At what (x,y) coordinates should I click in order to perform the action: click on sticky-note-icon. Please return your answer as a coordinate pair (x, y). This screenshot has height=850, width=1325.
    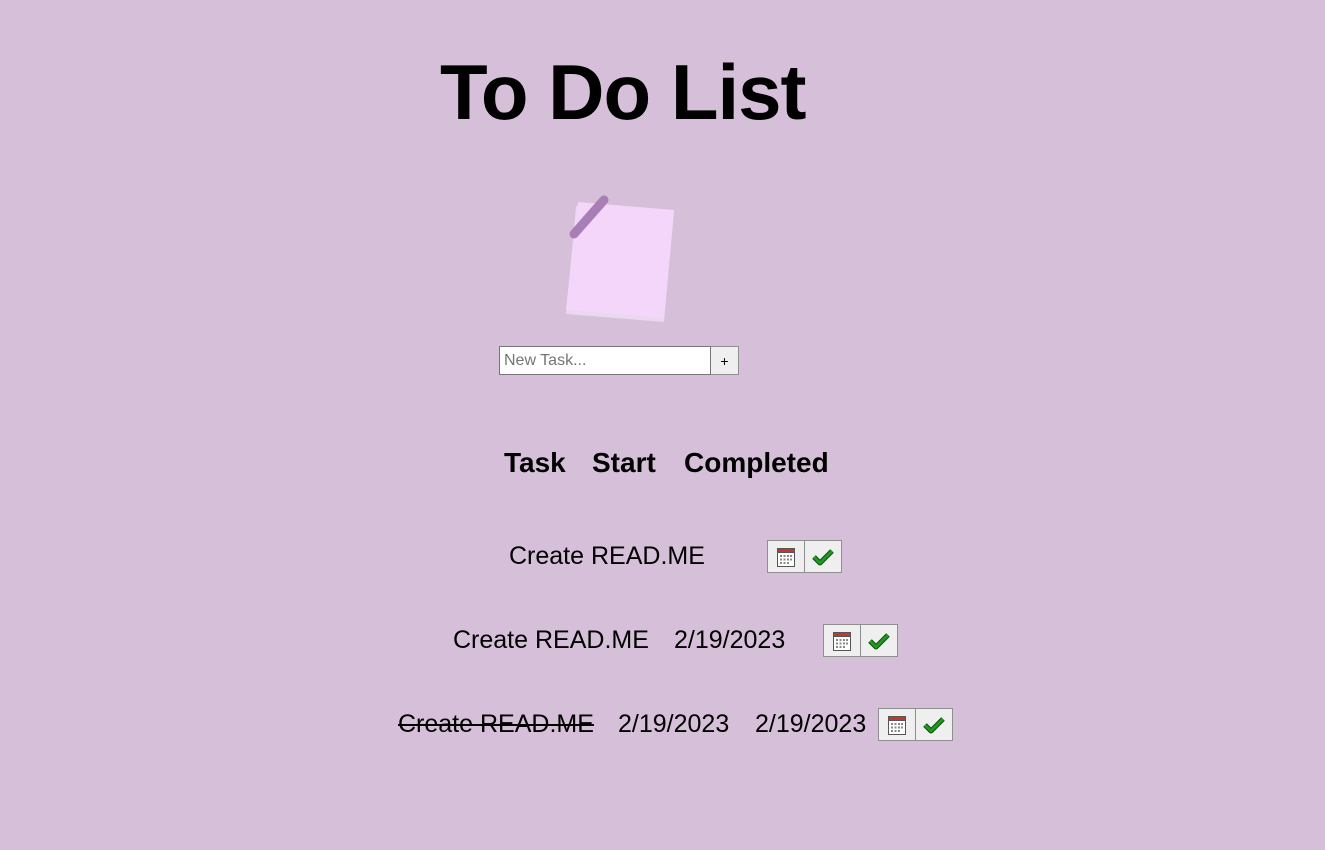
    Looking at the image, I should click on (620, 258).